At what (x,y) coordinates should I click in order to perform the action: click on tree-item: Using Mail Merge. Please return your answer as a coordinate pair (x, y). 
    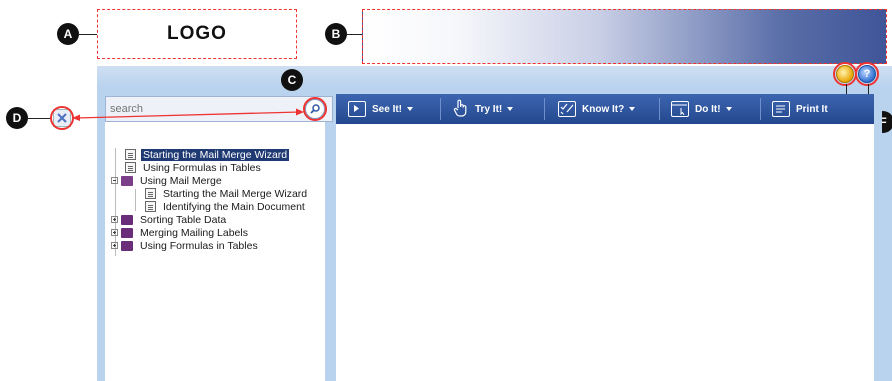
    Looking at the image, I should click on (167, 180).